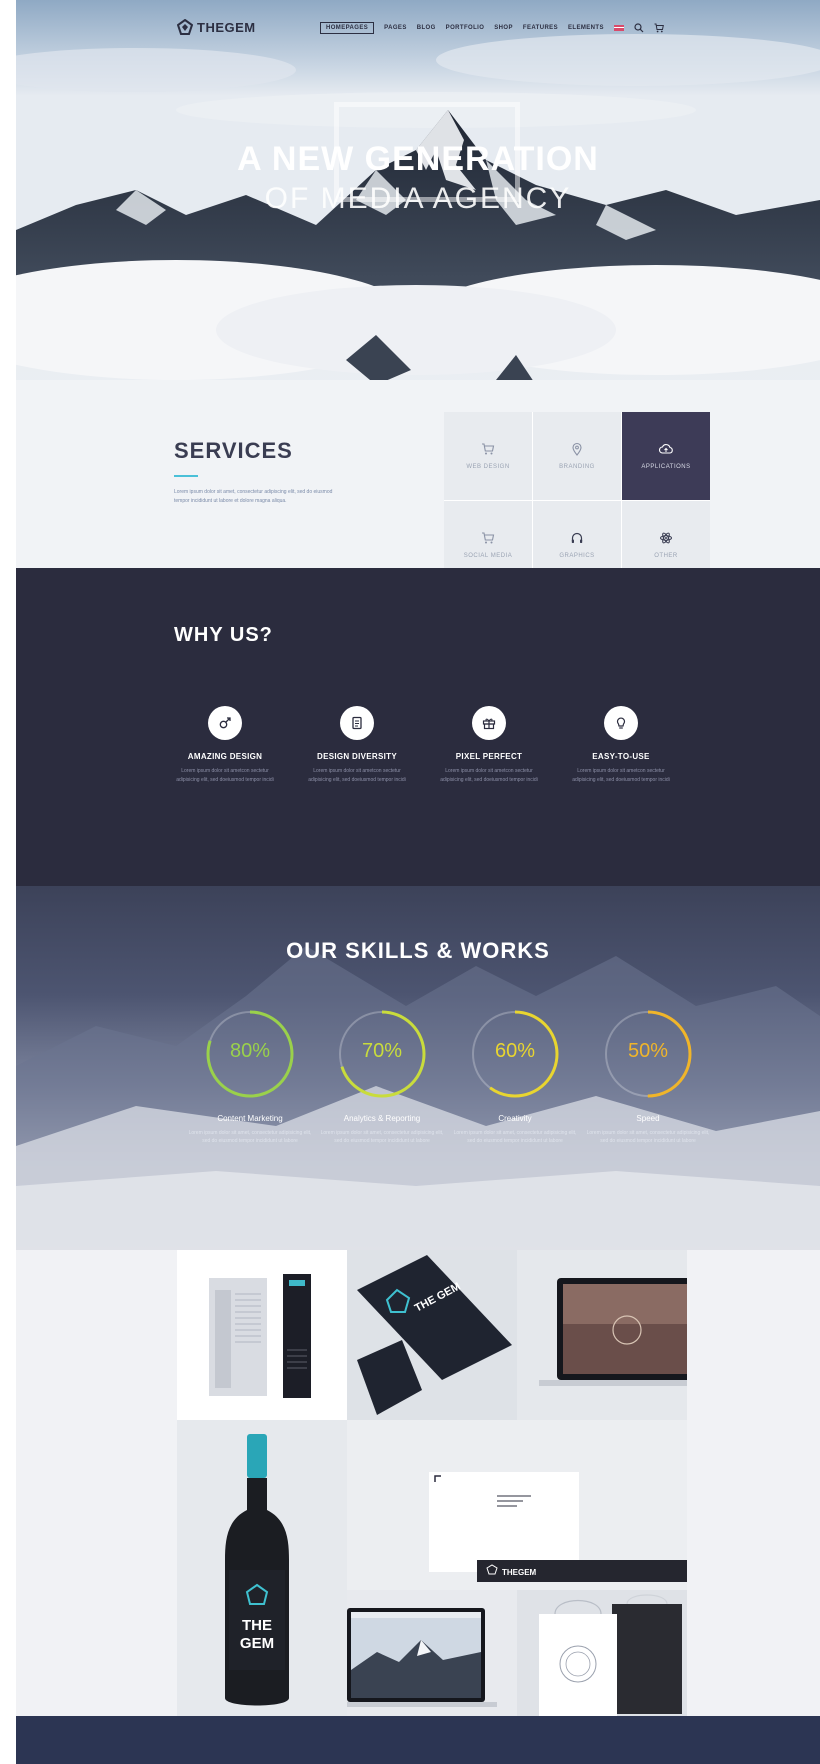 The height and width of the screenshot is (1764, 820). What do you see at coordinates (422, 1657) in the screenshot?
I see `website-laptop-mockup-image` at bounding box center [422, 1657].